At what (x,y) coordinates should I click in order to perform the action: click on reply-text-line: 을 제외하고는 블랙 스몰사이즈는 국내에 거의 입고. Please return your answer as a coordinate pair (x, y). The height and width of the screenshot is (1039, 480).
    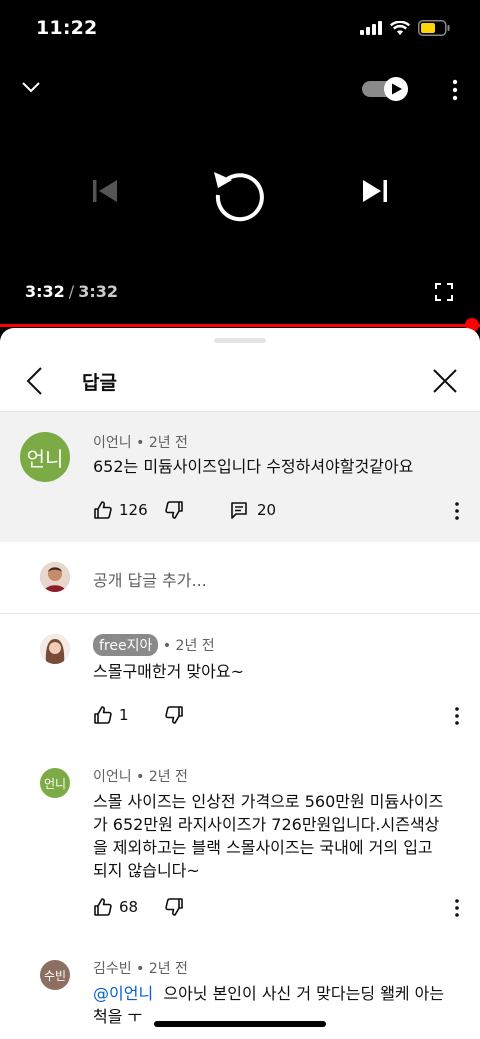
    Looking at the image, I should click on (263, 847).